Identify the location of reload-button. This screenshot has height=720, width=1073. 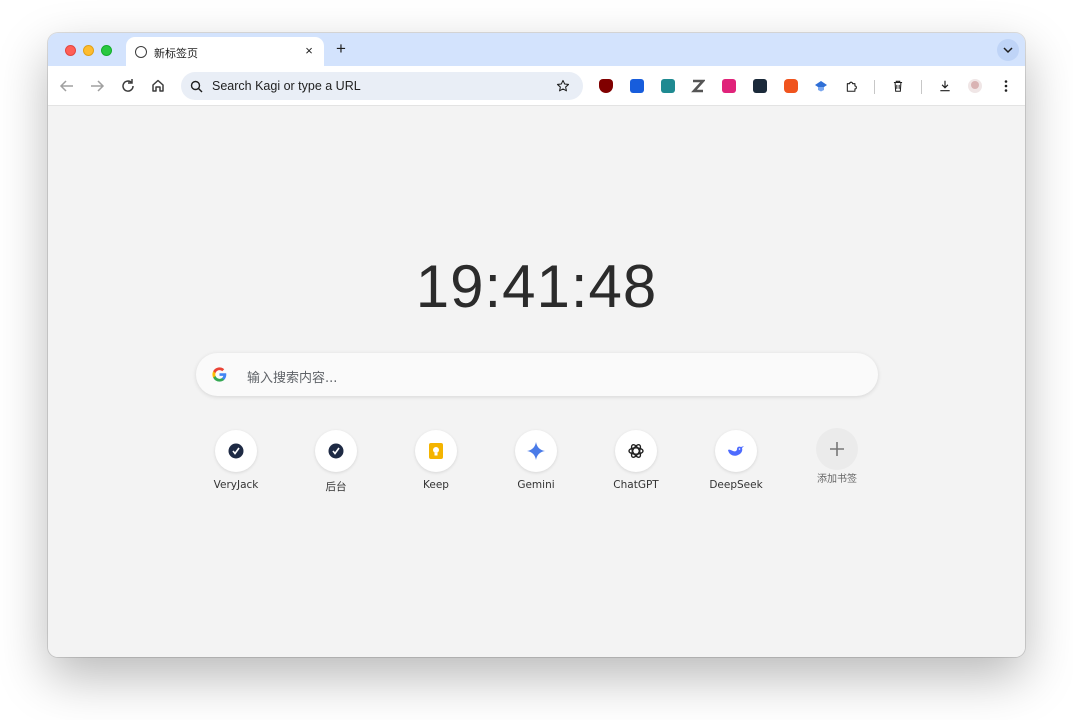
(128, 86).